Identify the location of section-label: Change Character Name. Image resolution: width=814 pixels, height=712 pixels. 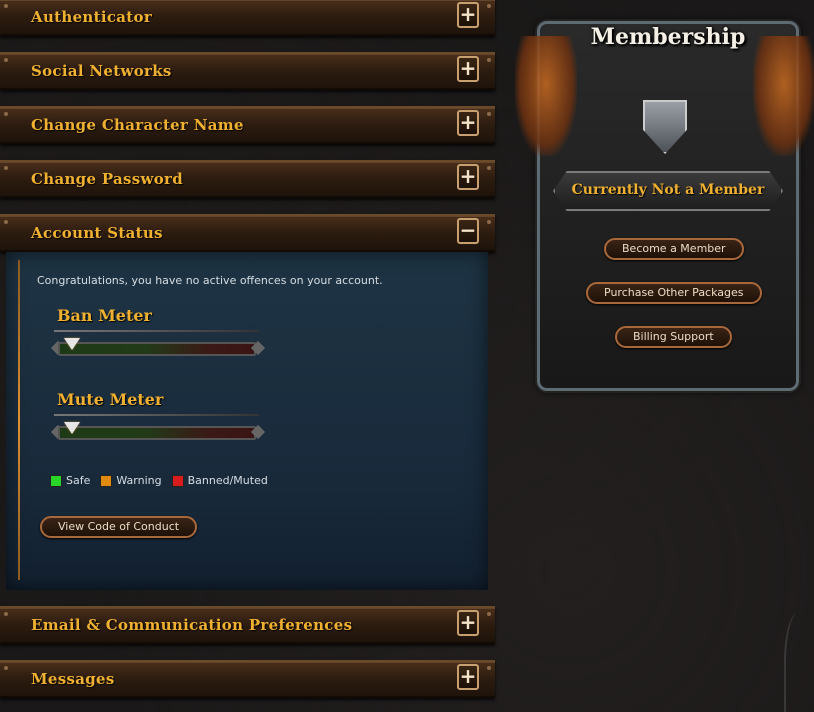
(137, 125).